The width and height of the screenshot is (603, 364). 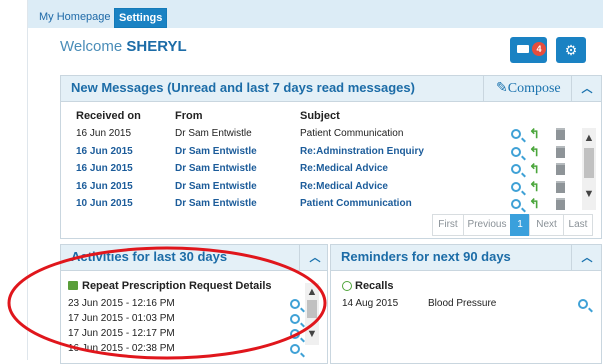 What do you see at coordinates (589, 138) in the screenshot?
I see `scroll-up-arrow: ▲` at bounding box center [589, 138].